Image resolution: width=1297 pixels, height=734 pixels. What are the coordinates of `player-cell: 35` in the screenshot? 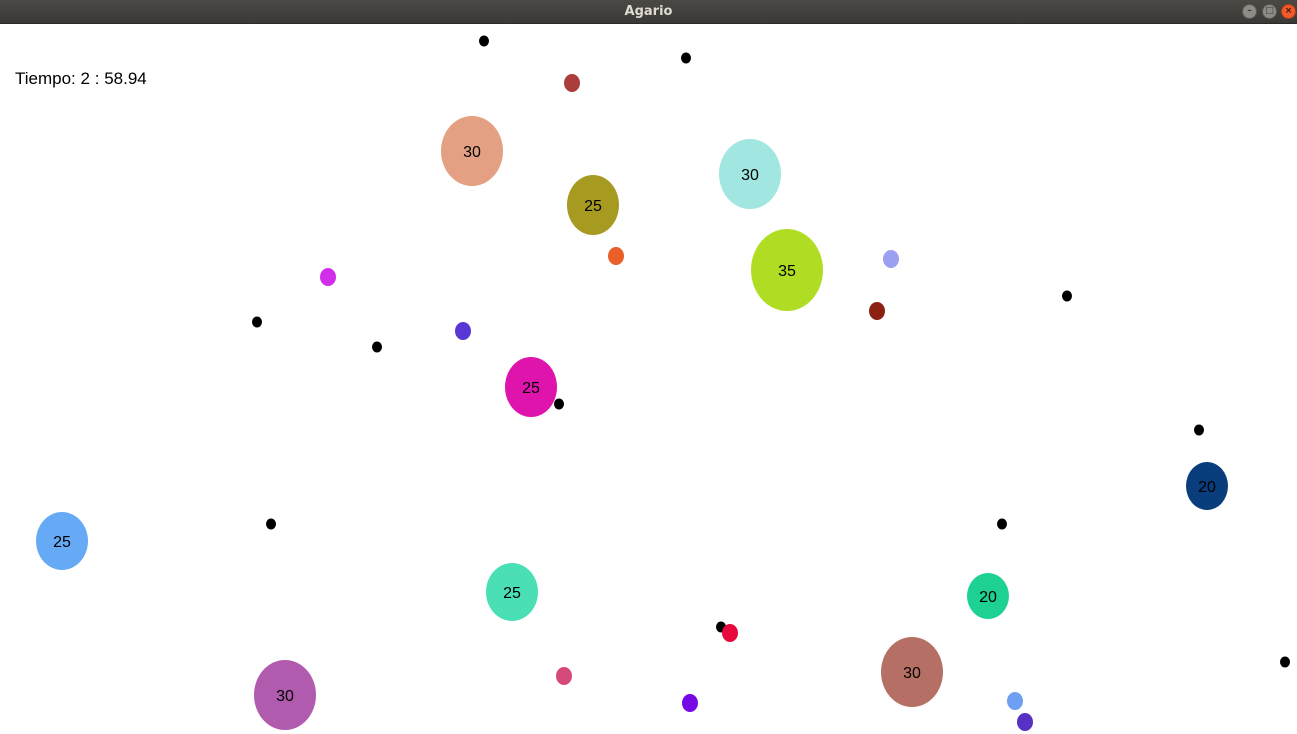 It's located at (787, 270).